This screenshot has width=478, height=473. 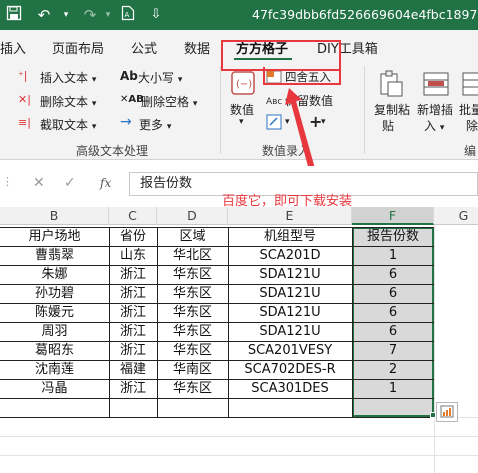 What do you see at coordinates (290, 369) in the screenshot?
I see `table-cell: SCA702DES-R` at bounding box center [290, 369].